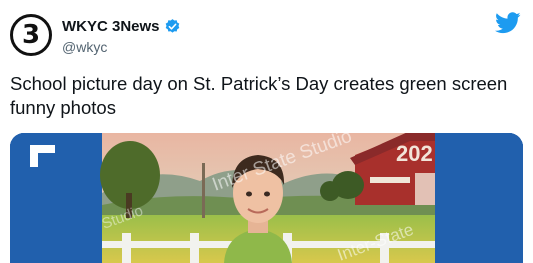 This screenshot has height=263, width=533. I want to click on display-name-row: WKYC 3News, so click(121, 26).